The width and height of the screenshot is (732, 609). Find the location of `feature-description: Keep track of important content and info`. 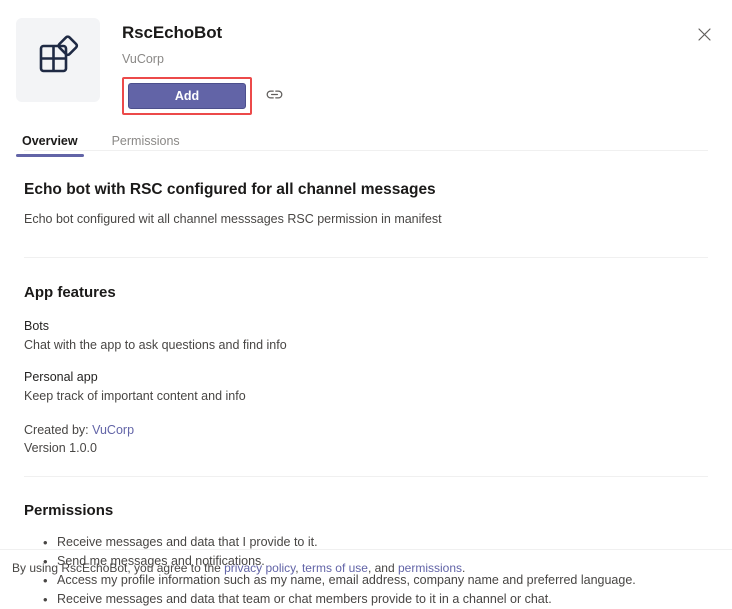

feature-description: Keep track of important content and info is located at coordinates (135, 396).